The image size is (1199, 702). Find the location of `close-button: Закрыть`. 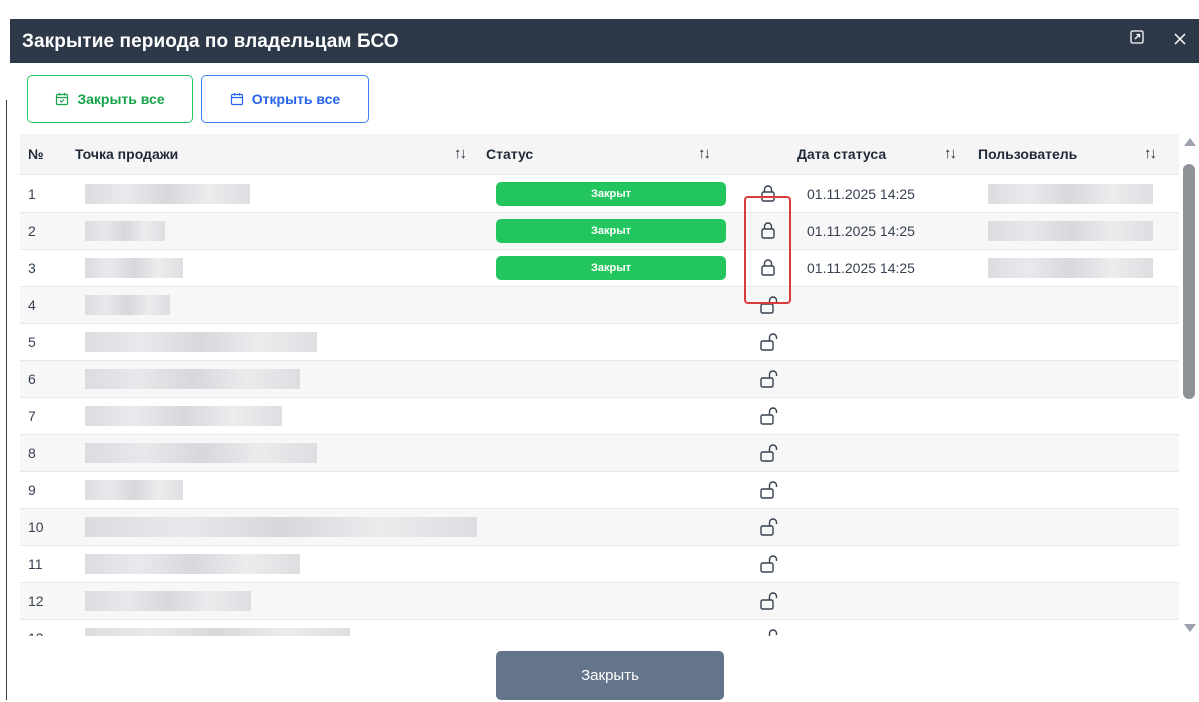

close-button: Закрыть is located at coordinates (610, 675).